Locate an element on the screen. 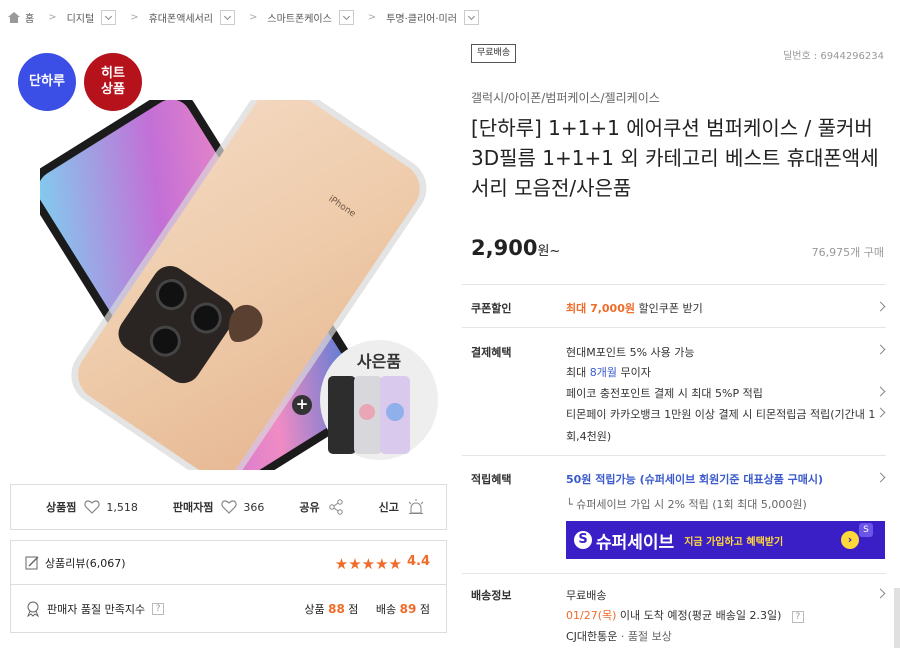  seller-like-count: 366 is located at coordinates (254, 507).